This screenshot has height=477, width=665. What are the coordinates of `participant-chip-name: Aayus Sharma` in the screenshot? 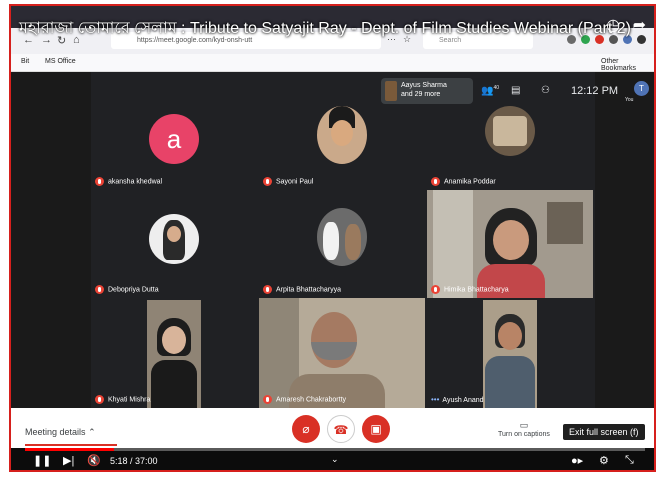 It's located at (424, 85).